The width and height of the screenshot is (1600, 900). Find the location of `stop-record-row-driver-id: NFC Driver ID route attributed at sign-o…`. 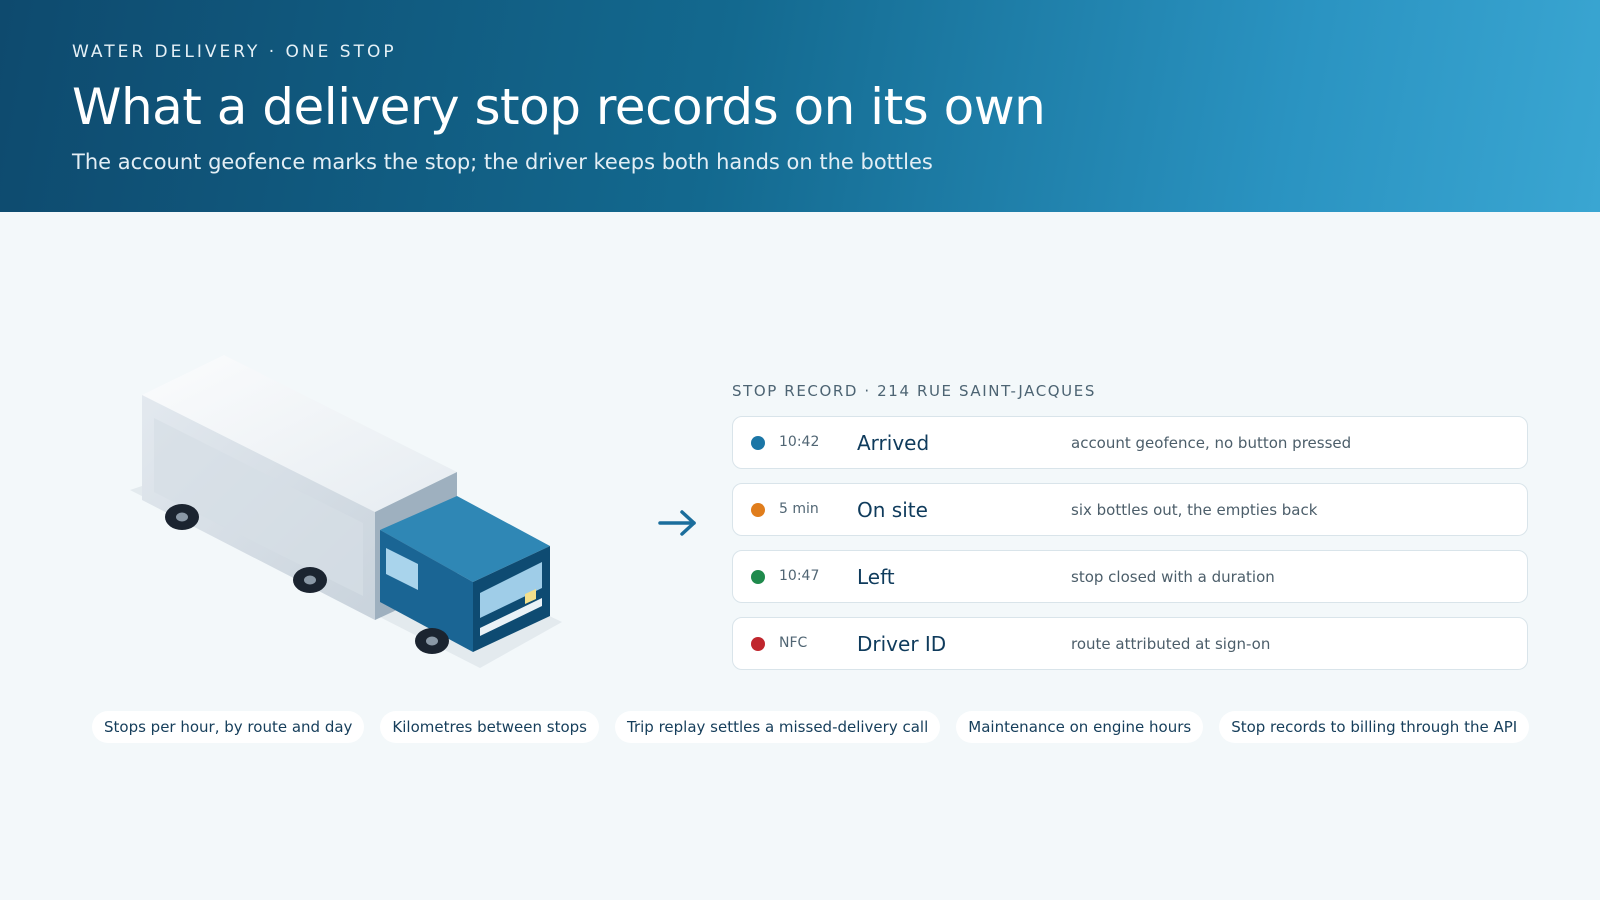

stop-record-row-driver-id: NFC Driver ID route attributed at sign-o… is located at coordinates (1130, 643).